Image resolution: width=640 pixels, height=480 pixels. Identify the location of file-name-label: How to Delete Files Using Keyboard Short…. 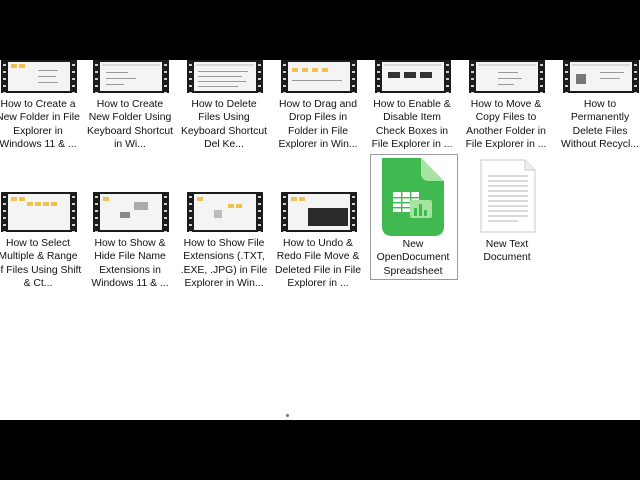
(224, 125).